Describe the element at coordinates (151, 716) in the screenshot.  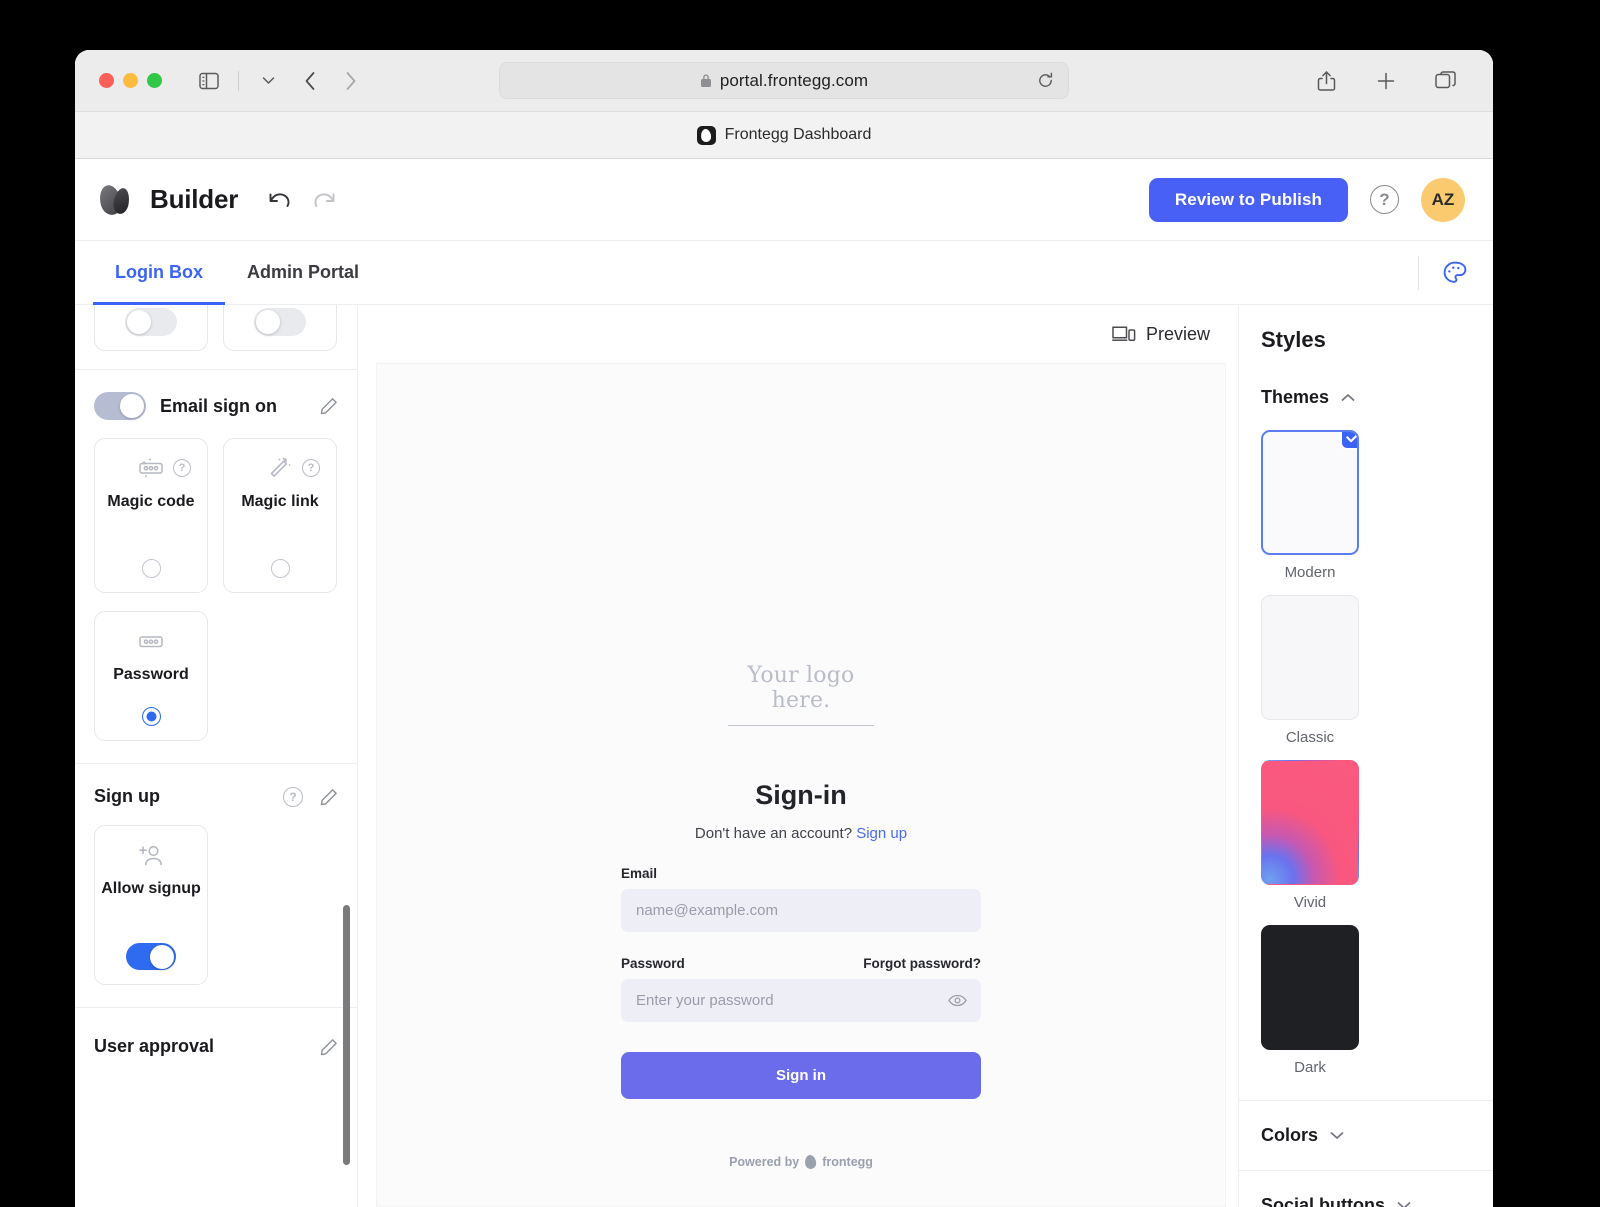
I see `password-radio` at that location.